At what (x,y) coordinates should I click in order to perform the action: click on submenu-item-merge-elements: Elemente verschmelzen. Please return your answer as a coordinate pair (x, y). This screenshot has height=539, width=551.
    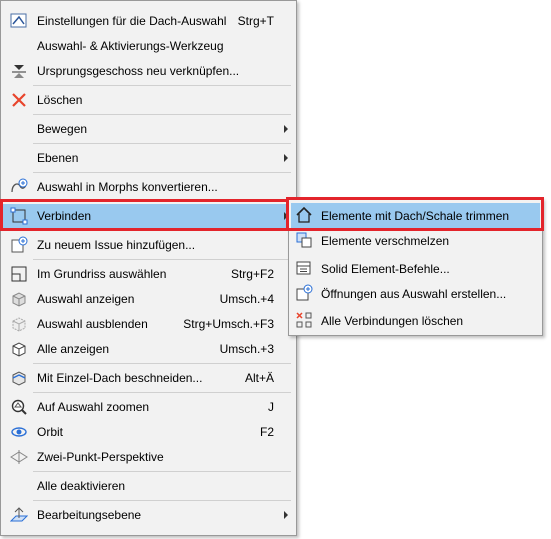
    Looking at the image, I should click on (415, 240).